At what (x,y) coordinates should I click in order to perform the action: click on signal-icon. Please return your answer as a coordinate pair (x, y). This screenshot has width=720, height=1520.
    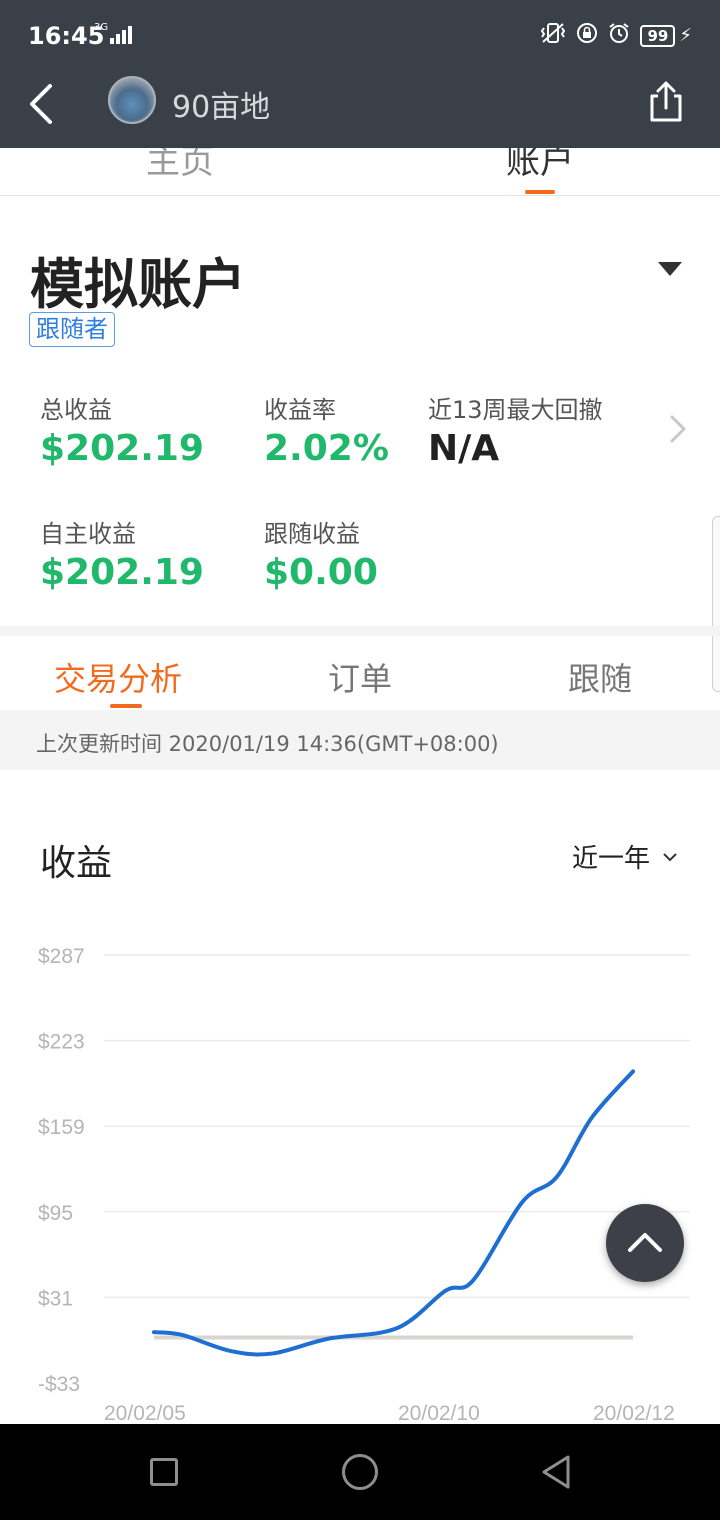
    Looking at the image, I should click on (121, 35).